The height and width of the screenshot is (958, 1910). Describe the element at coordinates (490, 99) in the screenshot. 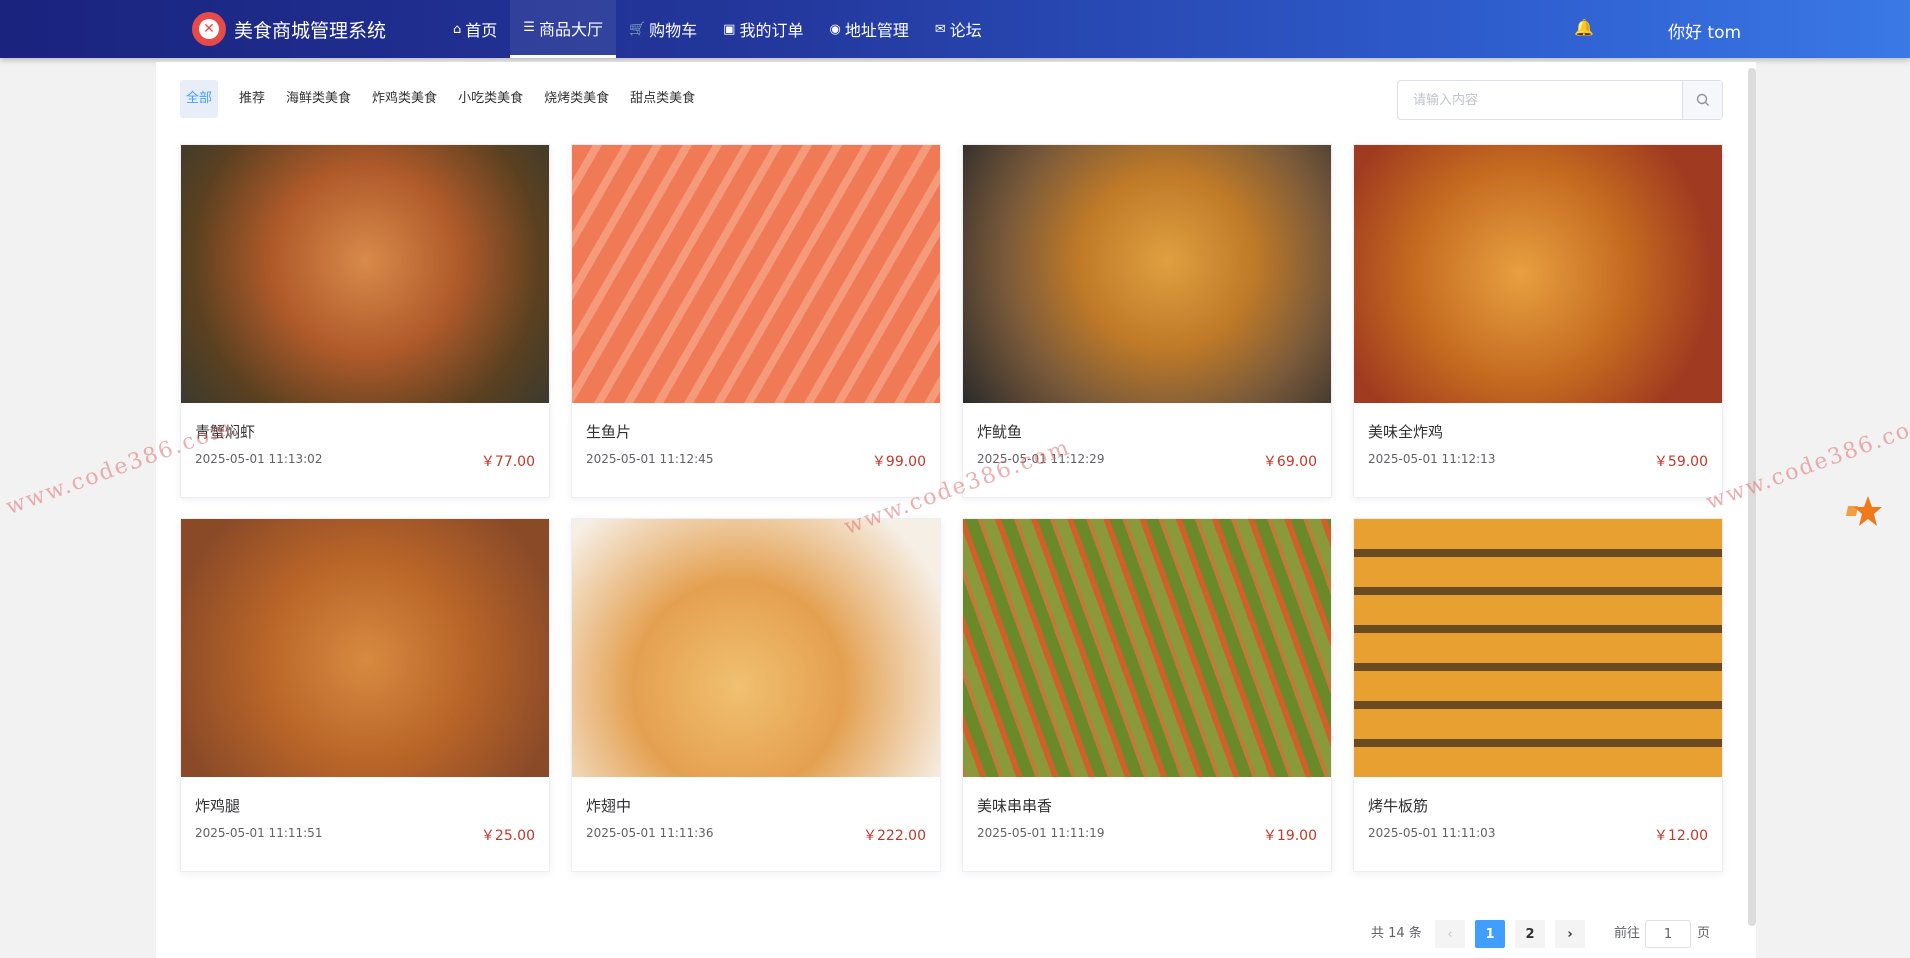

I see `category-snacks: 小吃类美食` at that location.